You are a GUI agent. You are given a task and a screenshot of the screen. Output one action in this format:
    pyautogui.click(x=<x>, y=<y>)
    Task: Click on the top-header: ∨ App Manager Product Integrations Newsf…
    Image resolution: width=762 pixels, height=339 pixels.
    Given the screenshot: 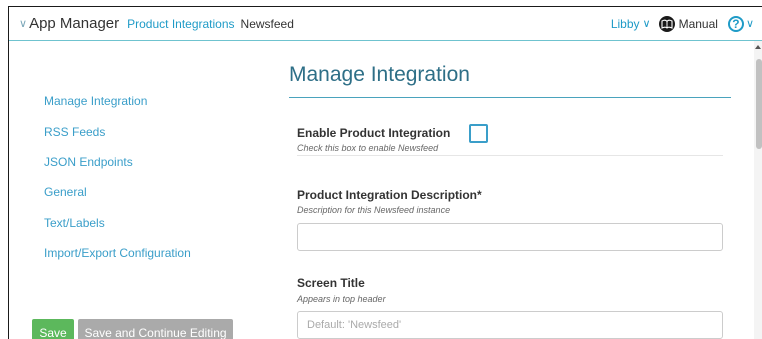 What is the action you would take?
    pyautogui.click(x=385, y=24)
    